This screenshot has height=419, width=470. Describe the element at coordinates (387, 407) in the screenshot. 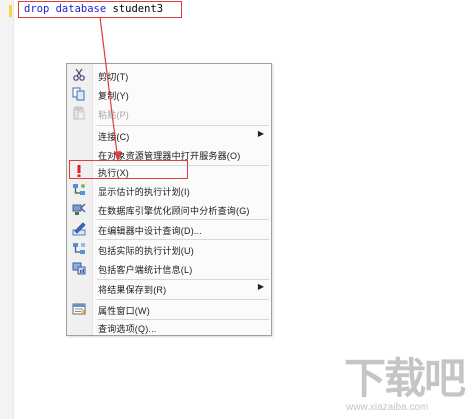

I see `watermark-url: www.xiazaiba.com` at that location.